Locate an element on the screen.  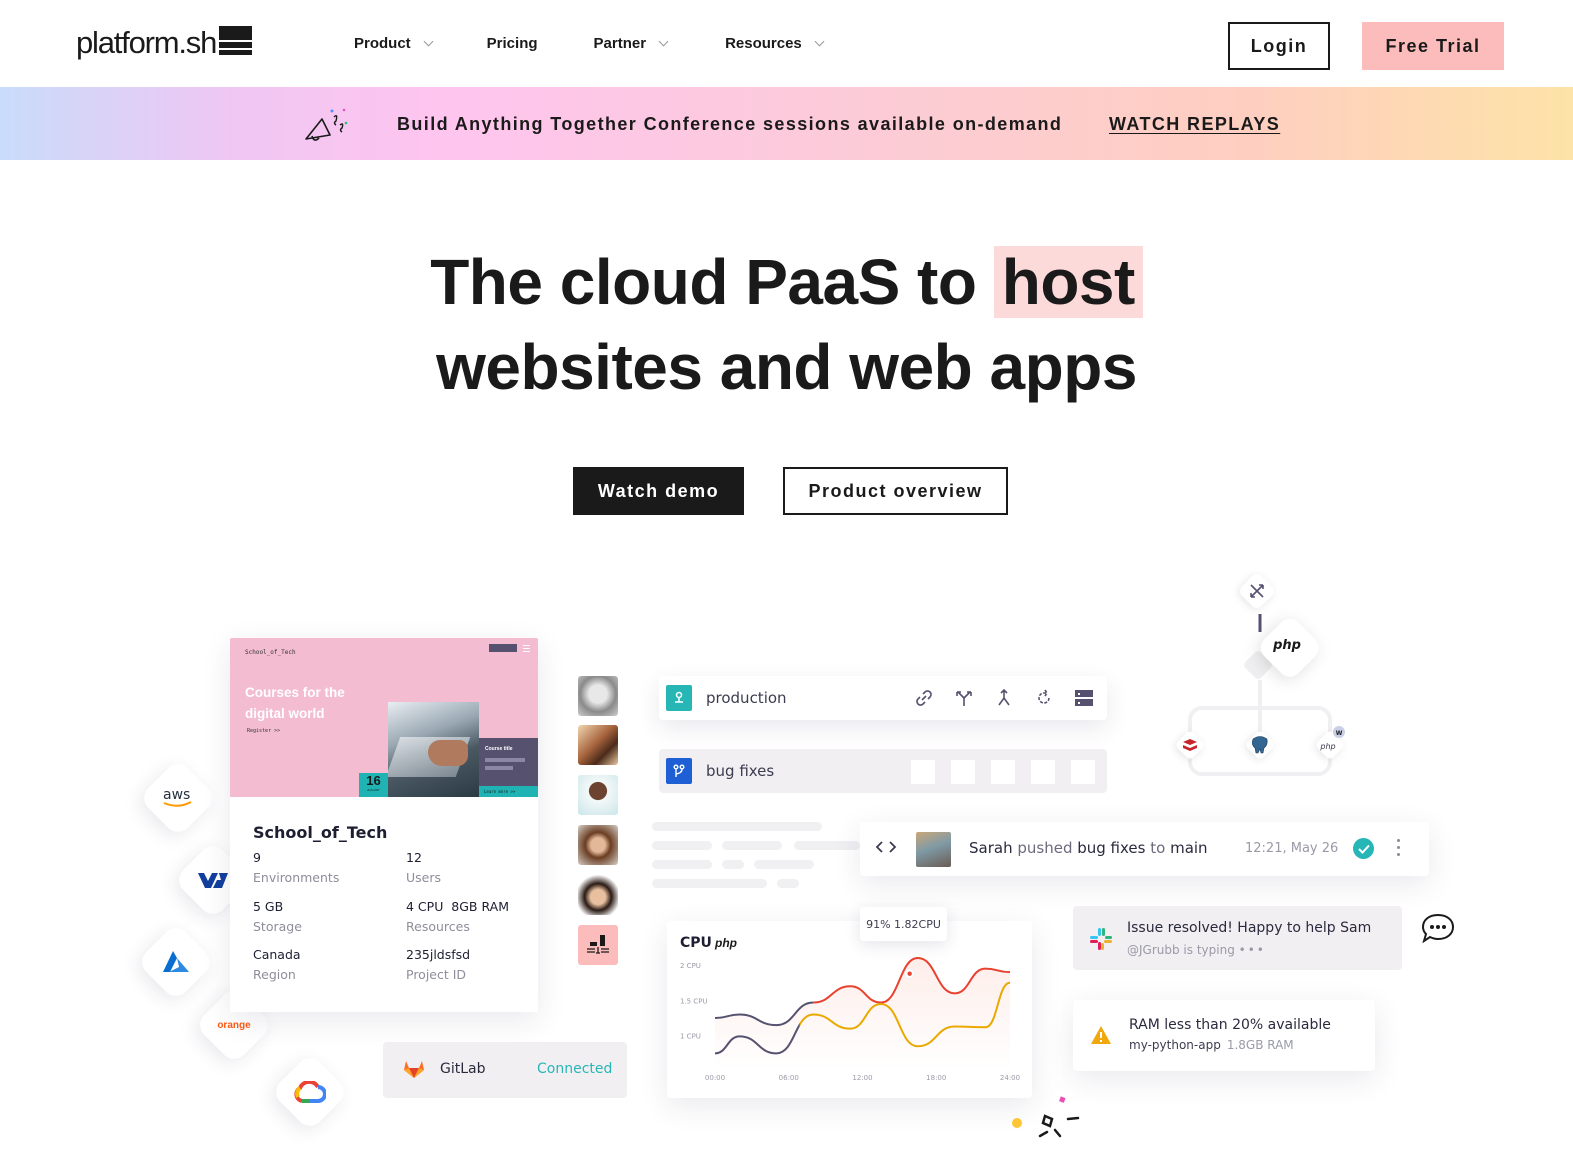
warning-icon is located at coordinates (1101, 1035).